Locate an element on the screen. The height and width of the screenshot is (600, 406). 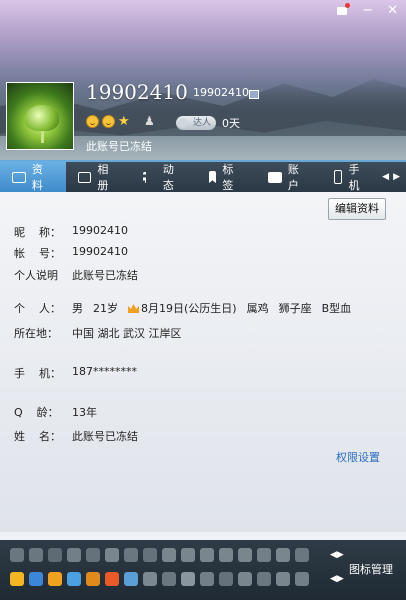
penguin-icon: ♟ is located at coordinates (151, 121).